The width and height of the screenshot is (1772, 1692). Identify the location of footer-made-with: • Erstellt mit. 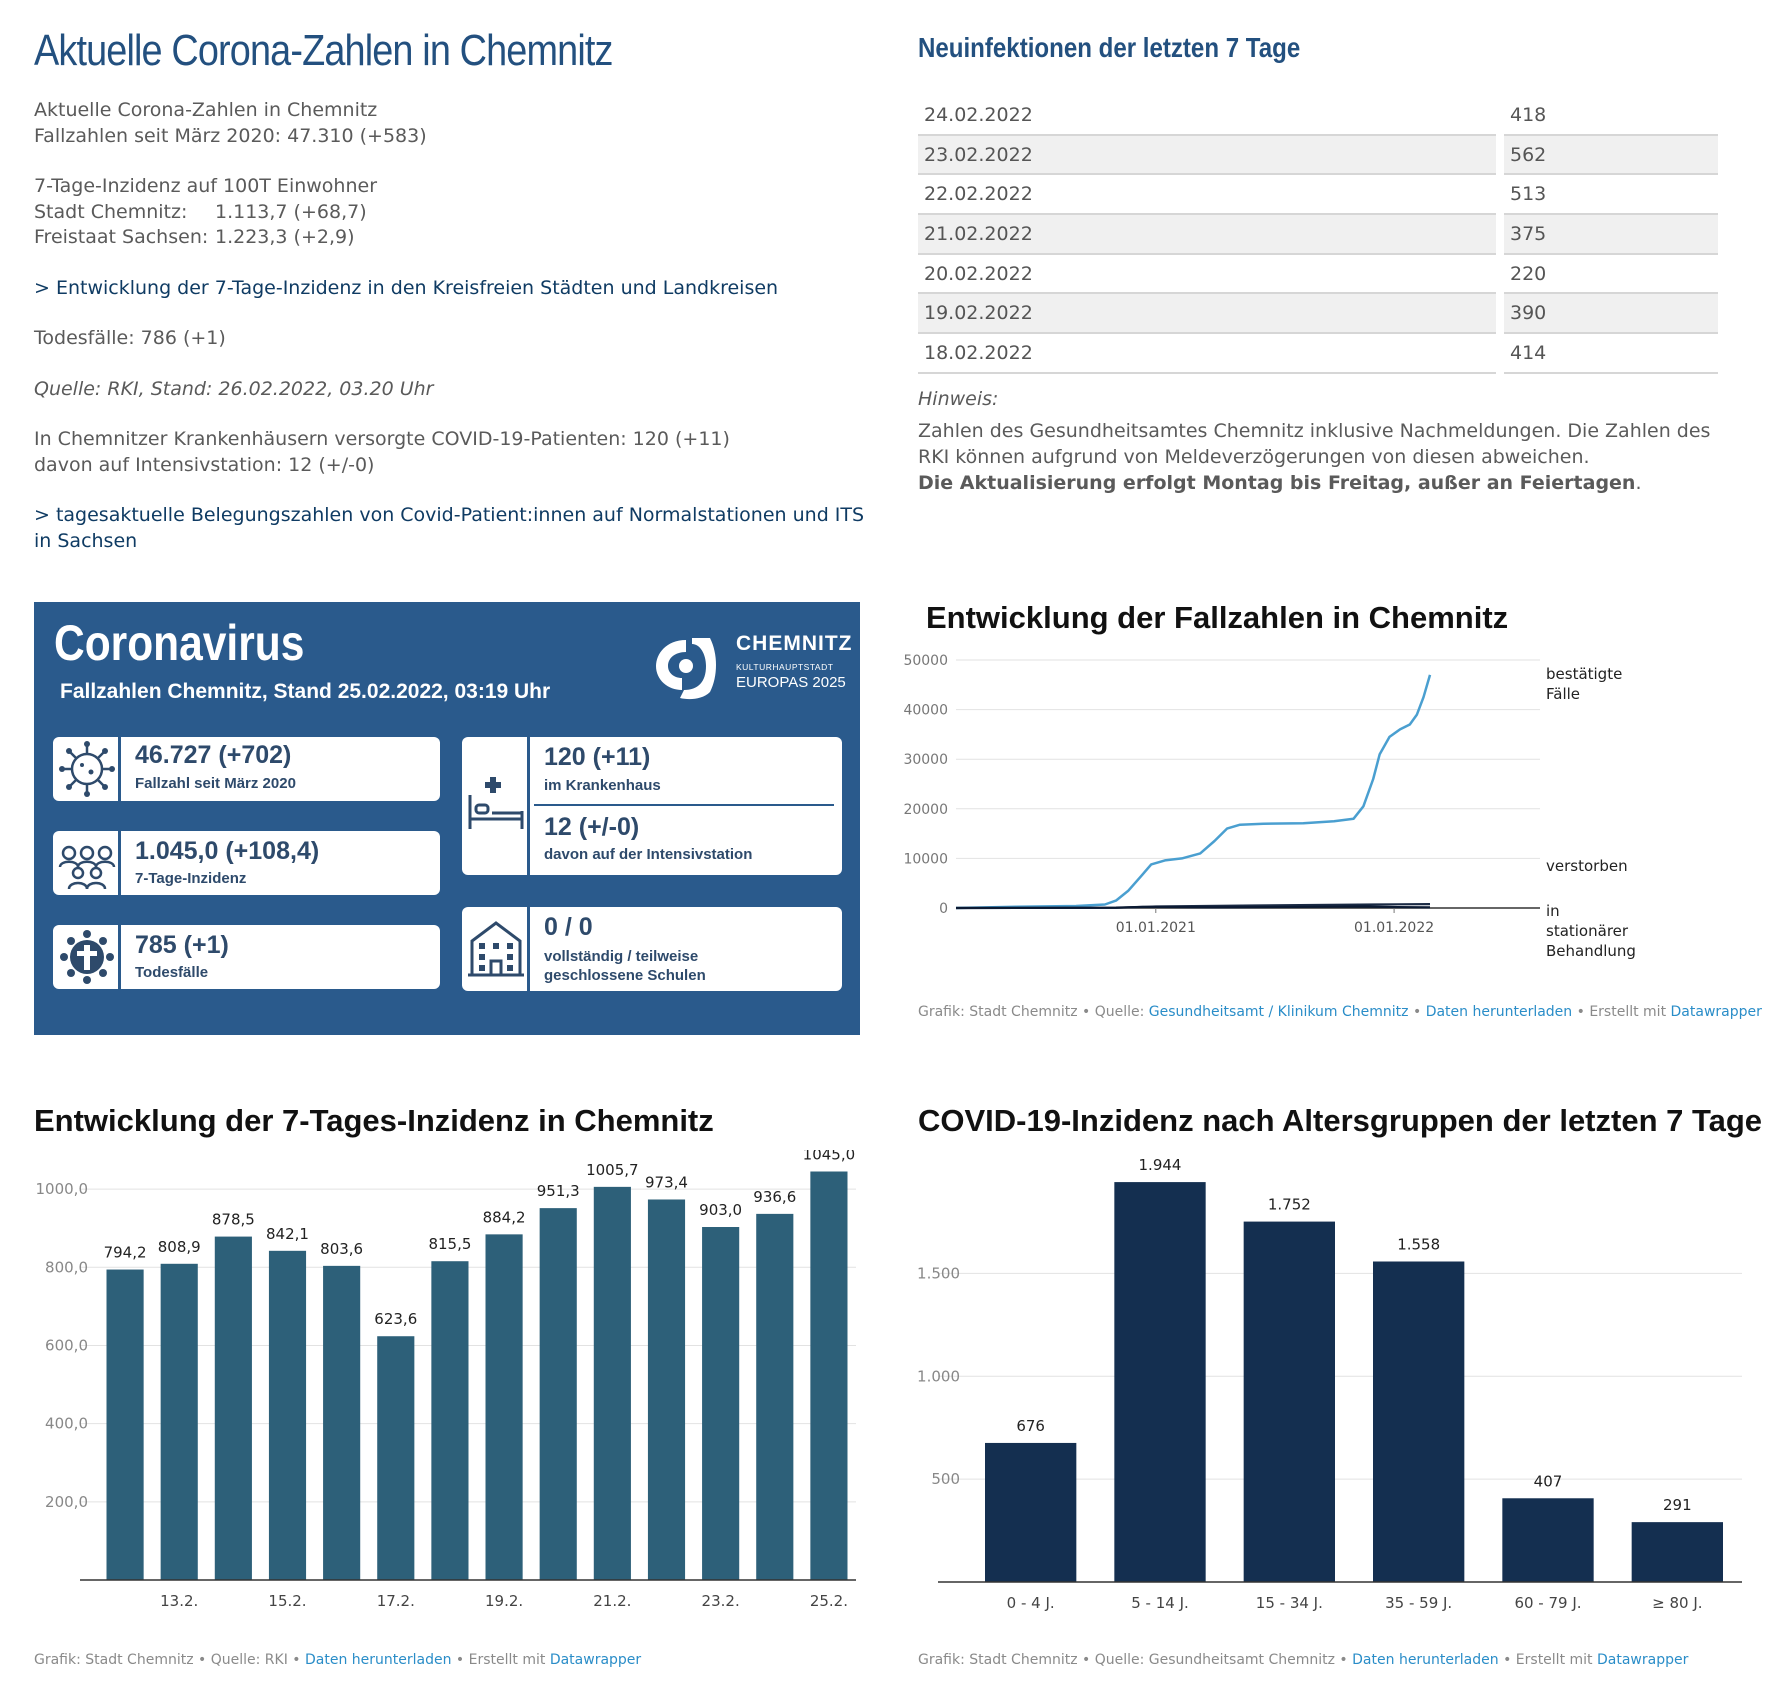
(1547, 1660).